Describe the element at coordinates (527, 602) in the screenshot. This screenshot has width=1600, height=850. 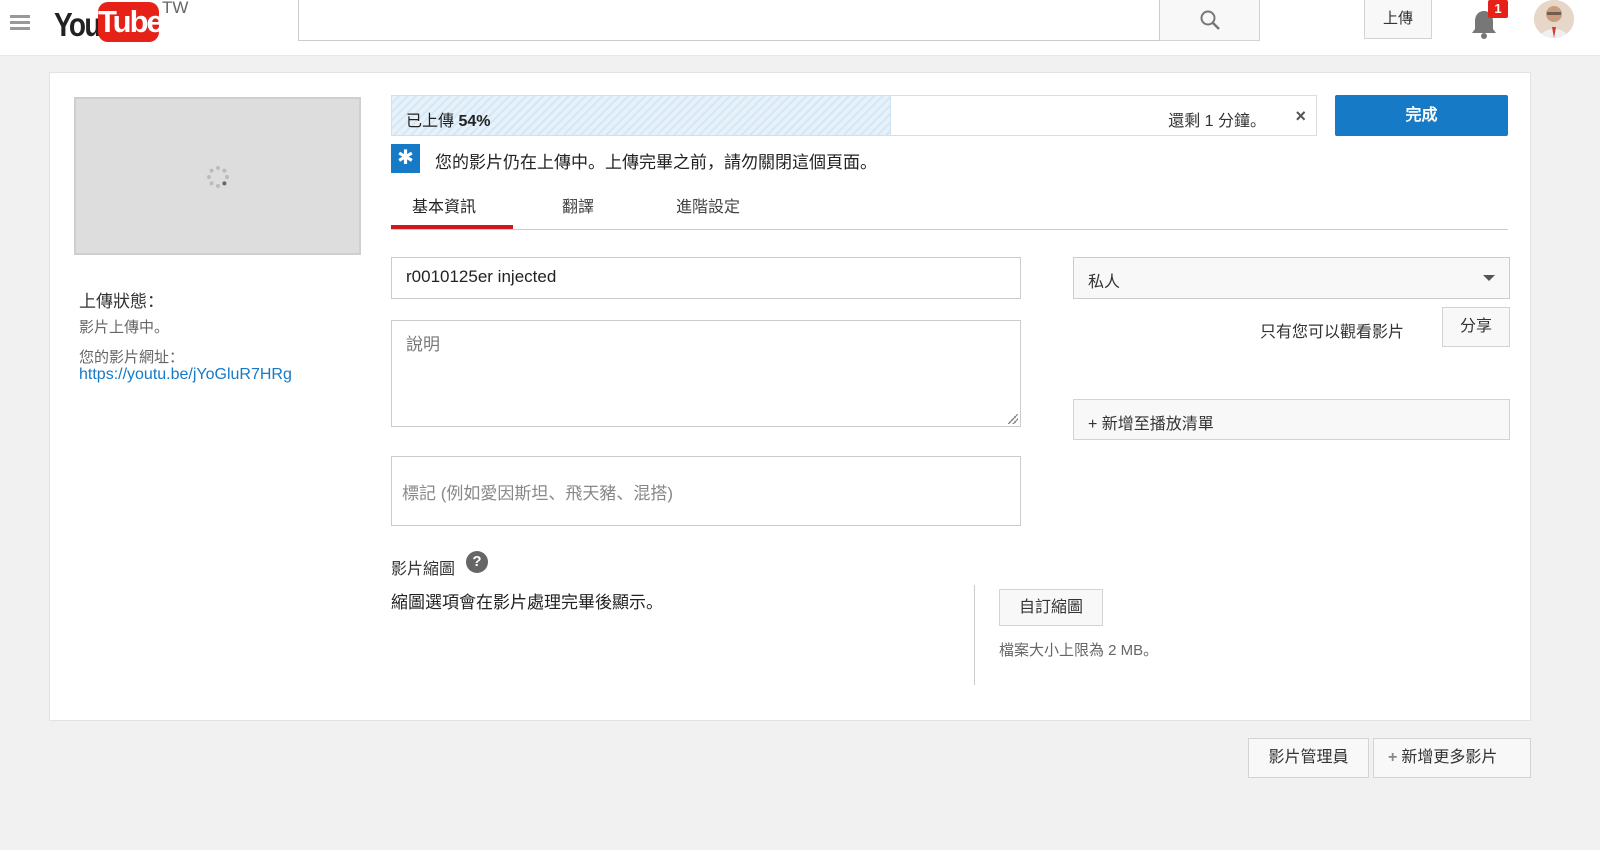
I see `thumbnail-note: 縮圖選項會在影片處理完畢後顯示。` at that location.